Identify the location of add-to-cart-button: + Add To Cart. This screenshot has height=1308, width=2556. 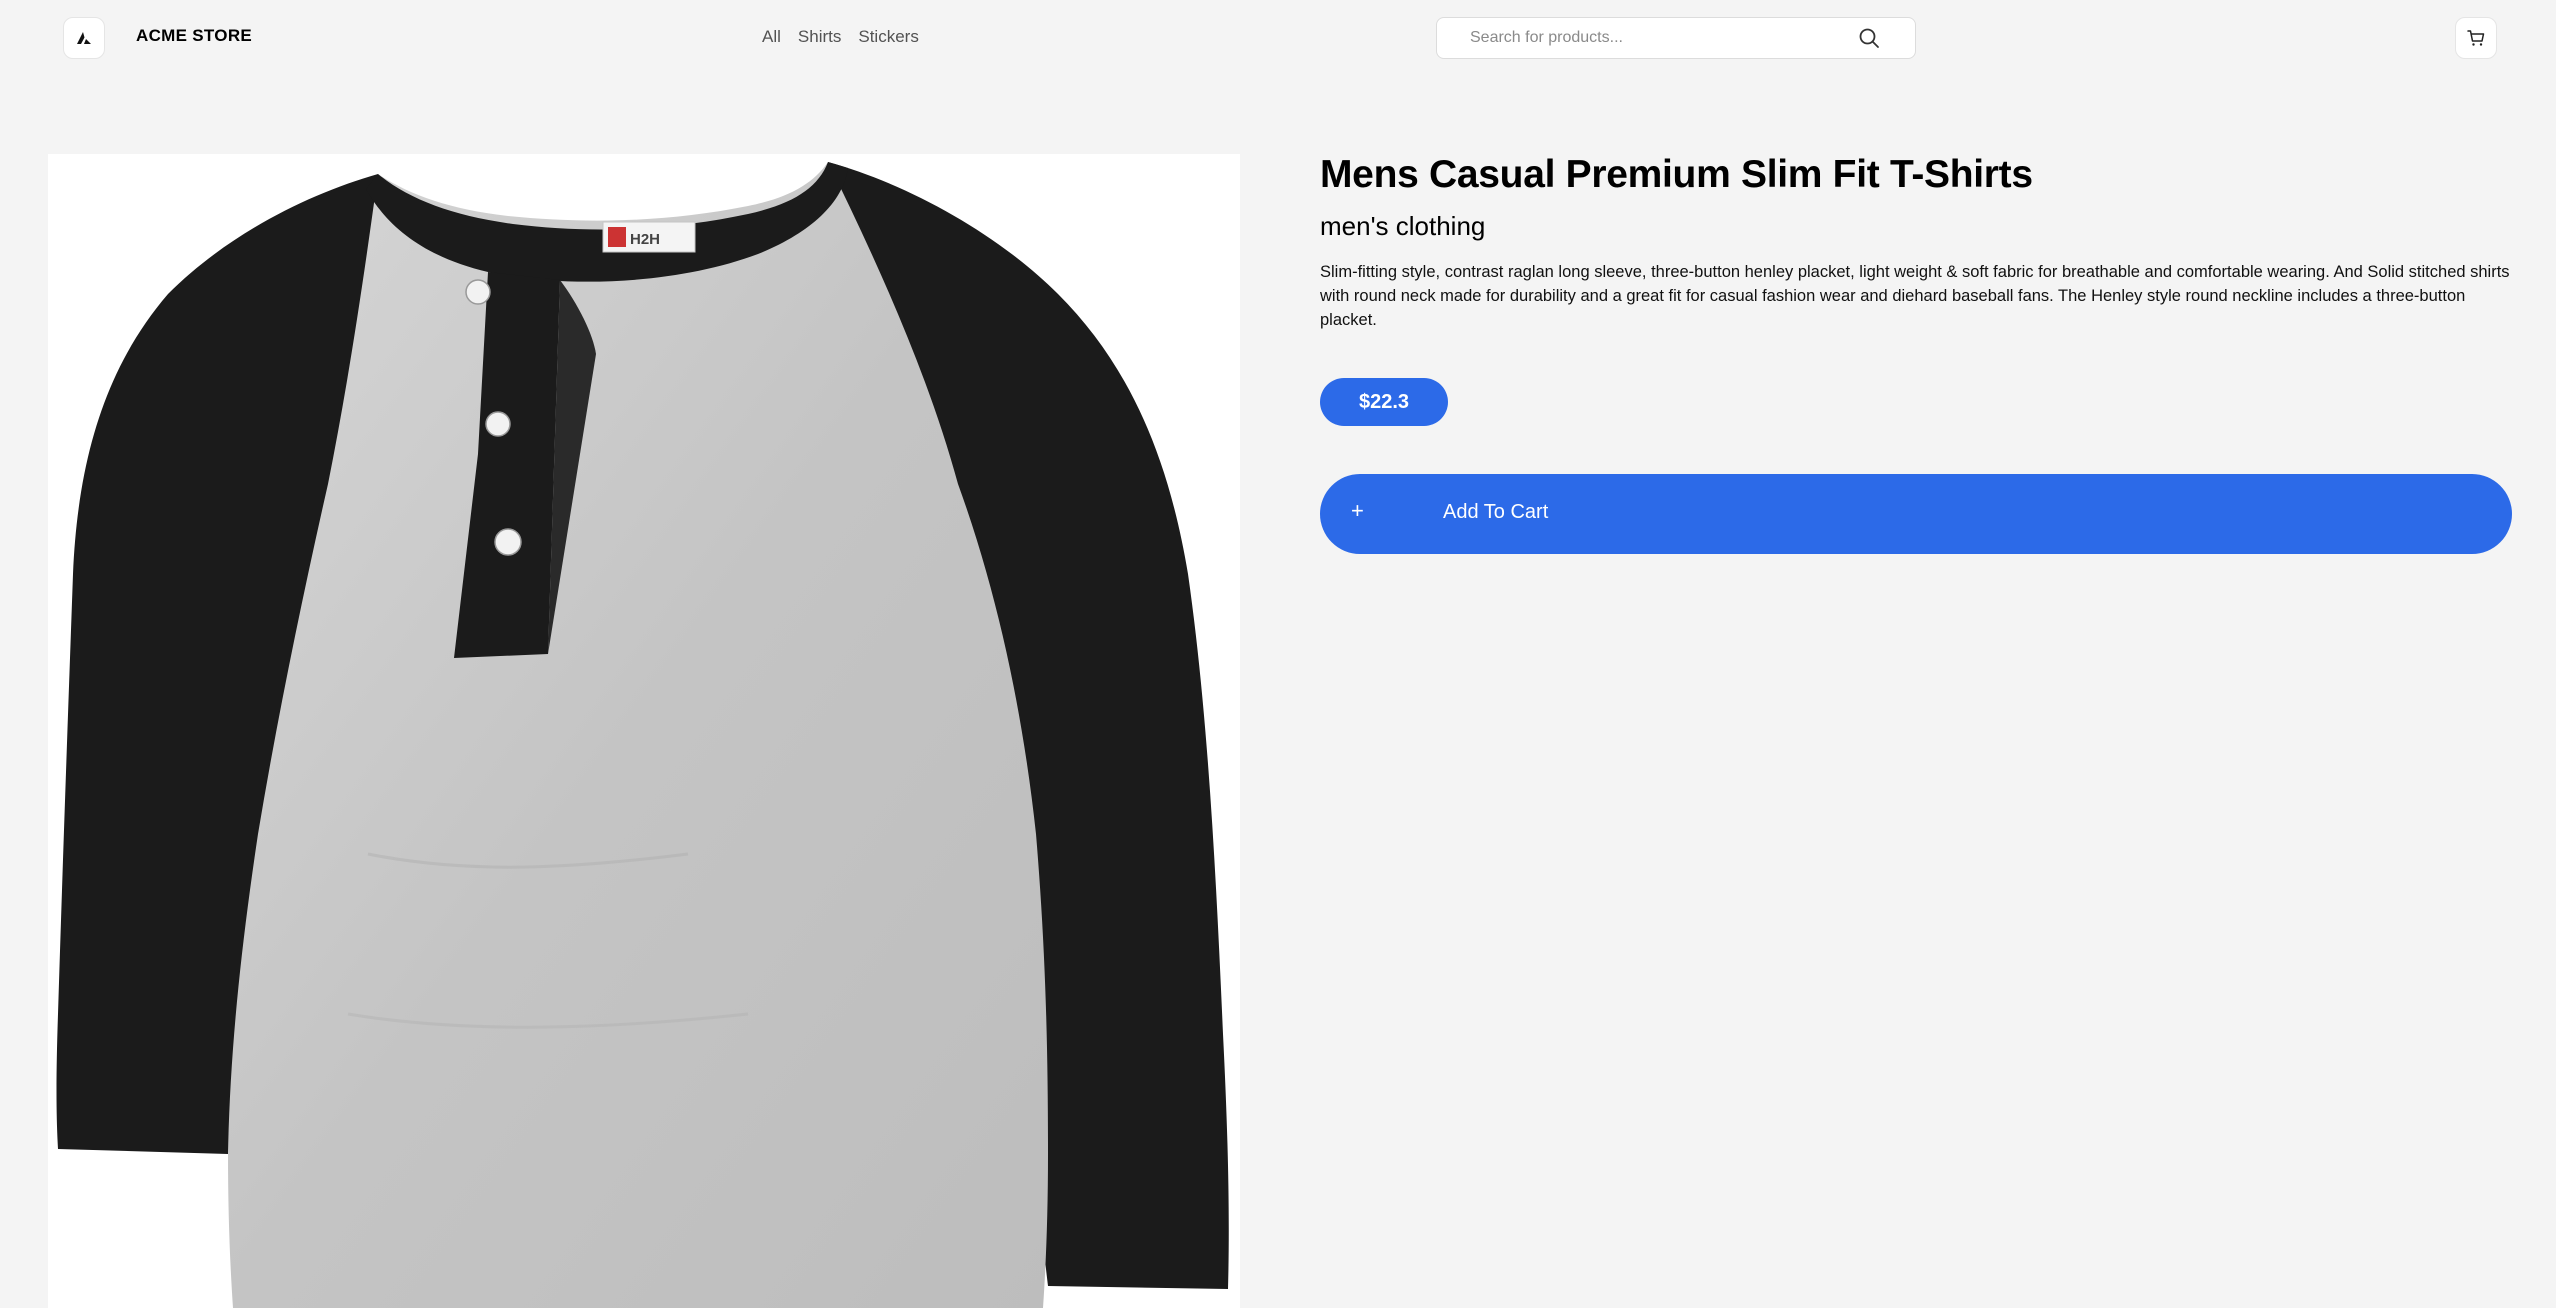
(1916, 514).